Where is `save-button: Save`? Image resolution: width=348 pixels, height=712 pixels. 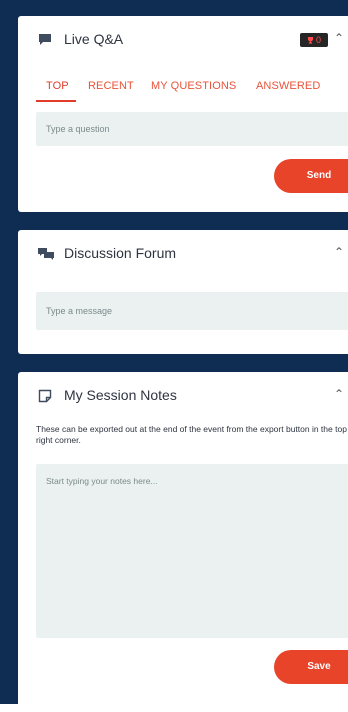 save-button: Save is located at coordinates (311, 667).